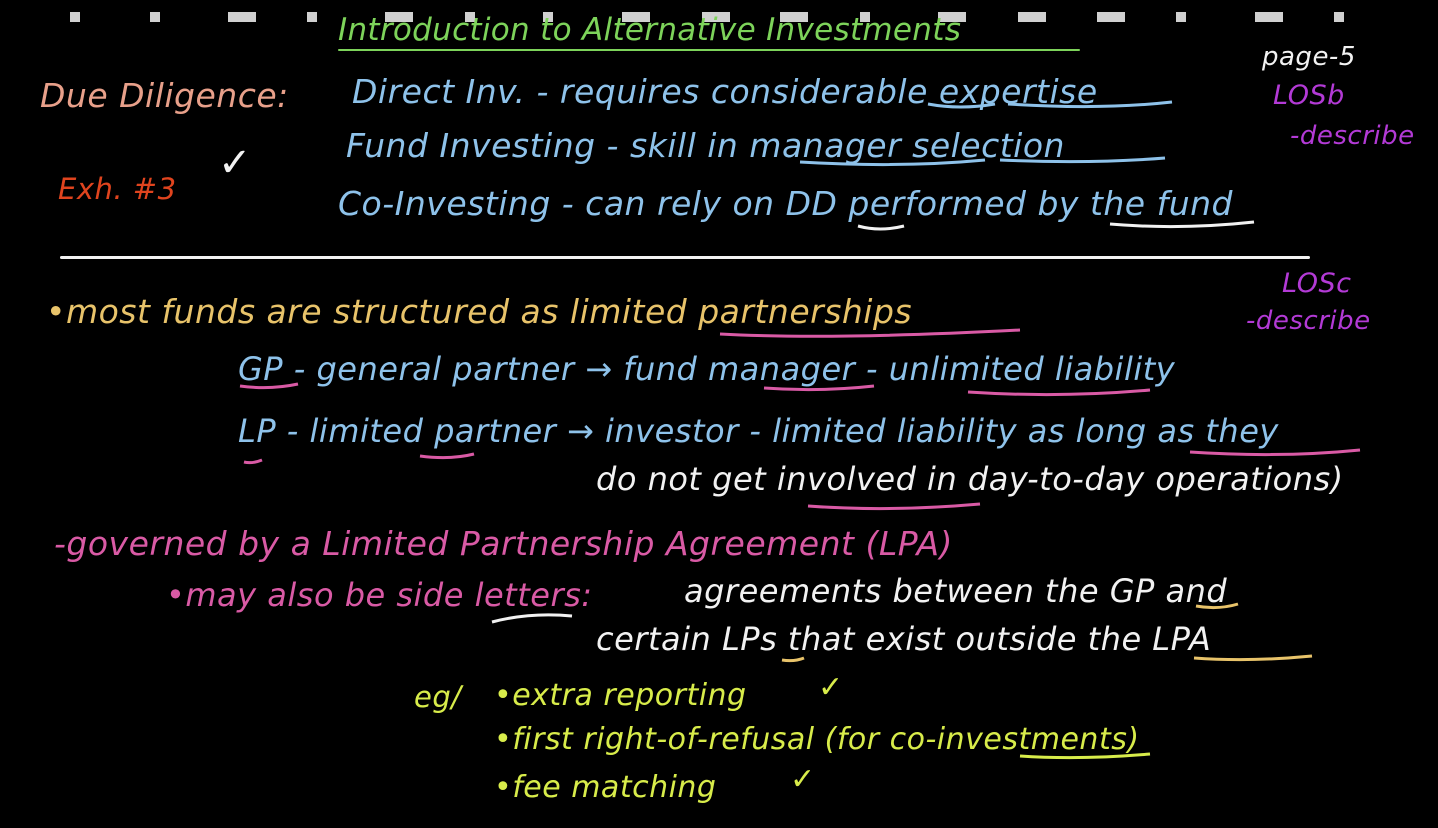  What do you see at coordinates (650, 30) in the screenshot?
I see `page-title: Introduction to Alternative Investments` at bounding box center [650, 30].